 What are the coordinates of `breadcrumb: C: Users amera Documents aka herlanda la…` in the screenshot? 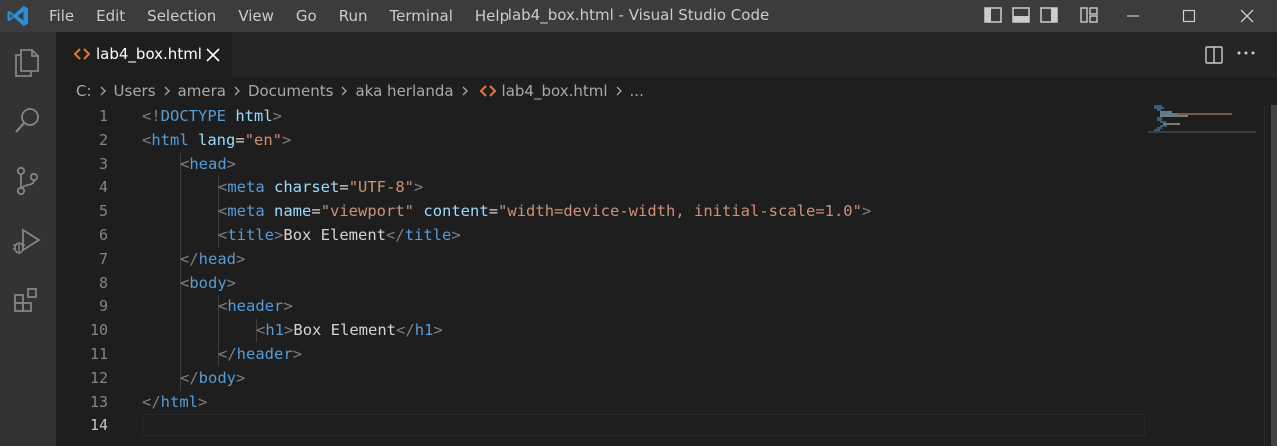 It's located at (666, 91).